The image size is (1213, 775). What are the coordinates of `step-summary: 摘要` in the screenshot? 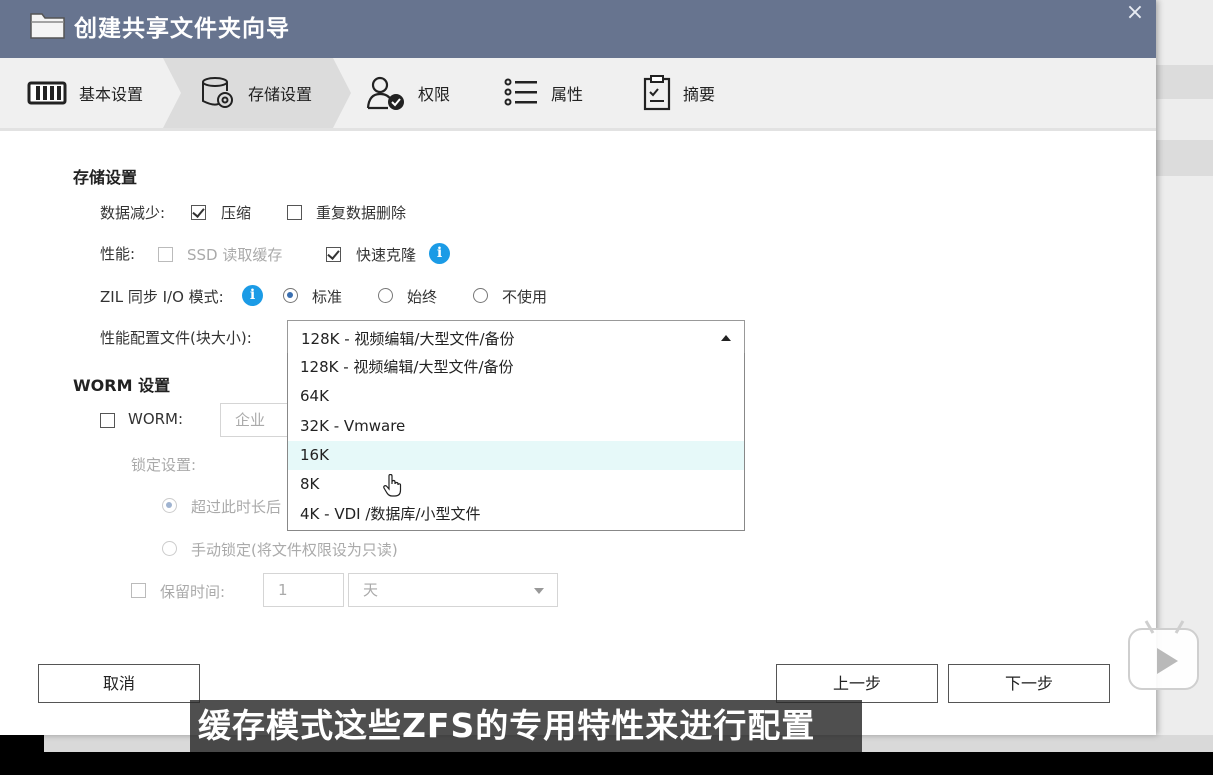 It's located at (679, 93).